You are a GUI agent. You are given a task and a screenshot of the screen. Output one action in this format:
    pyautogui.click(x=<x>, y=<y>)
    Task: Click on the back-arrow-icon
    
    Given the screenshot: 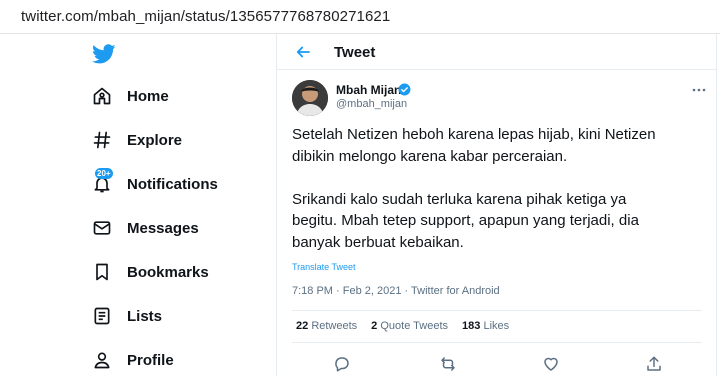 What is the action you would take?
    pyautogui.click(x=303, y=52)
    